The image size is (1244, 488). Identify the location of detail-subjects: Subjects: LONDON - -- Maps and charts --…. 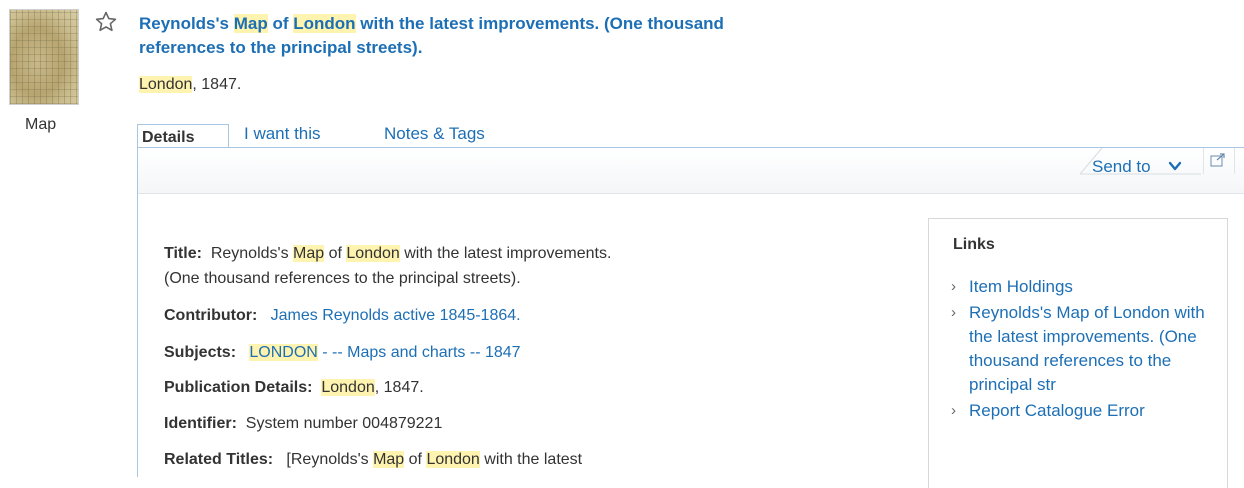
(342, 352).